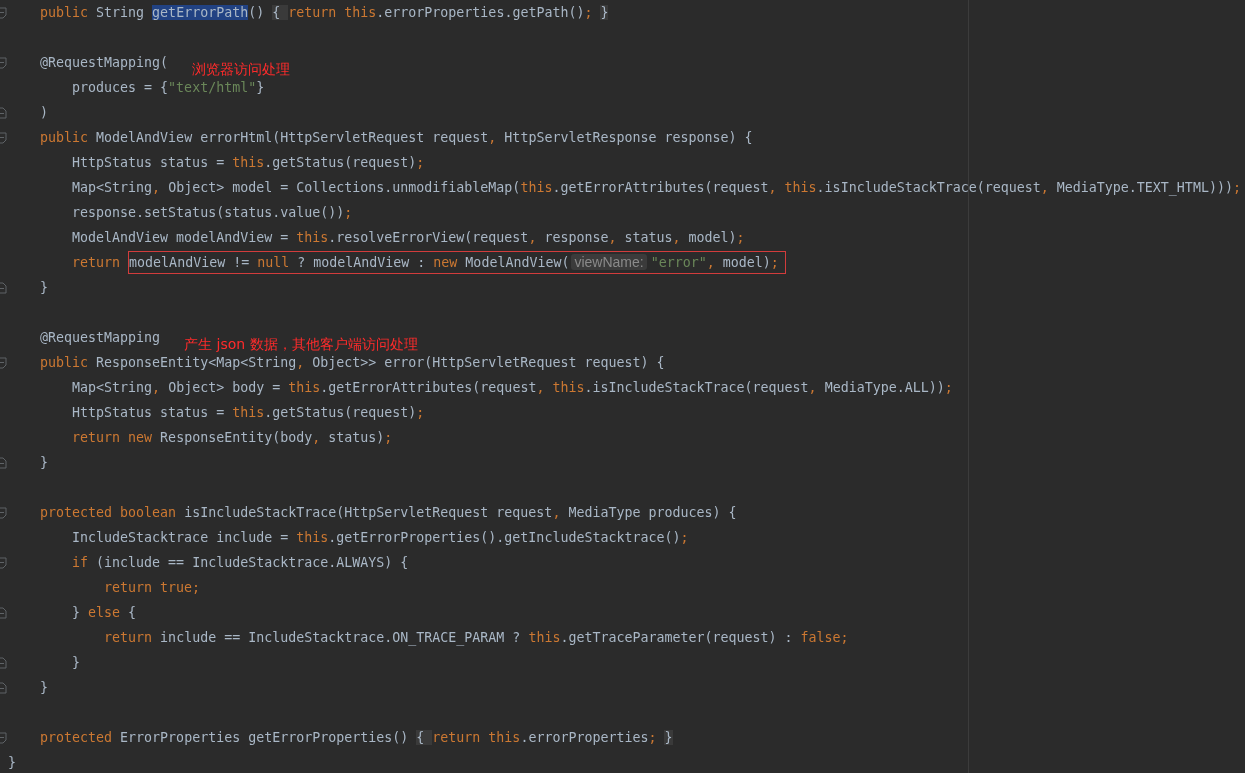 Image resolution: width=1245 pixels, height=773 pixels. What do you see at coordinates (232, 437) in the screenshot?
I see `code-line: return new ResponseEntity(body, status);` at bounding box center [232, 437].